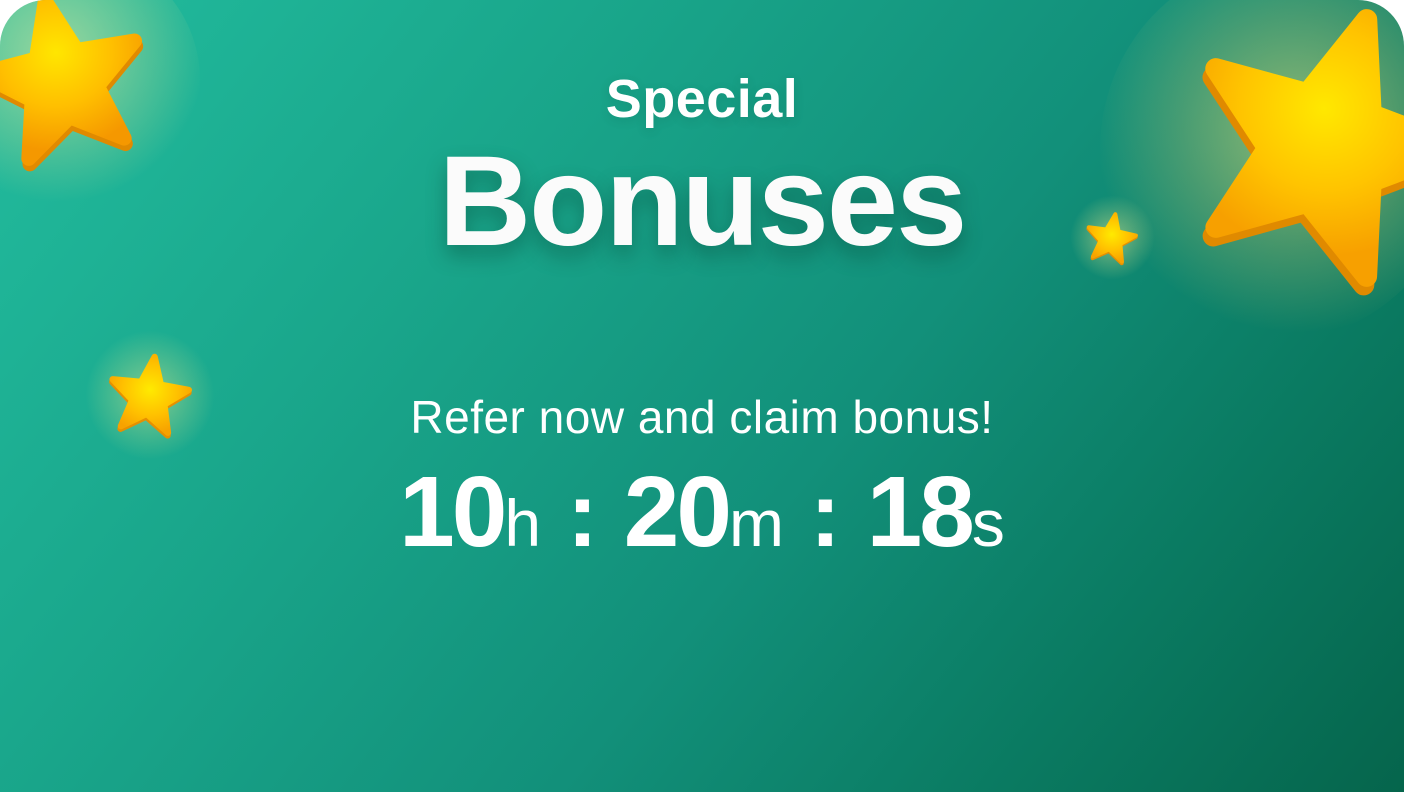  Describe the element at coordinates (702, 99) in the screenshot. I see `title-special: Special` at that location.